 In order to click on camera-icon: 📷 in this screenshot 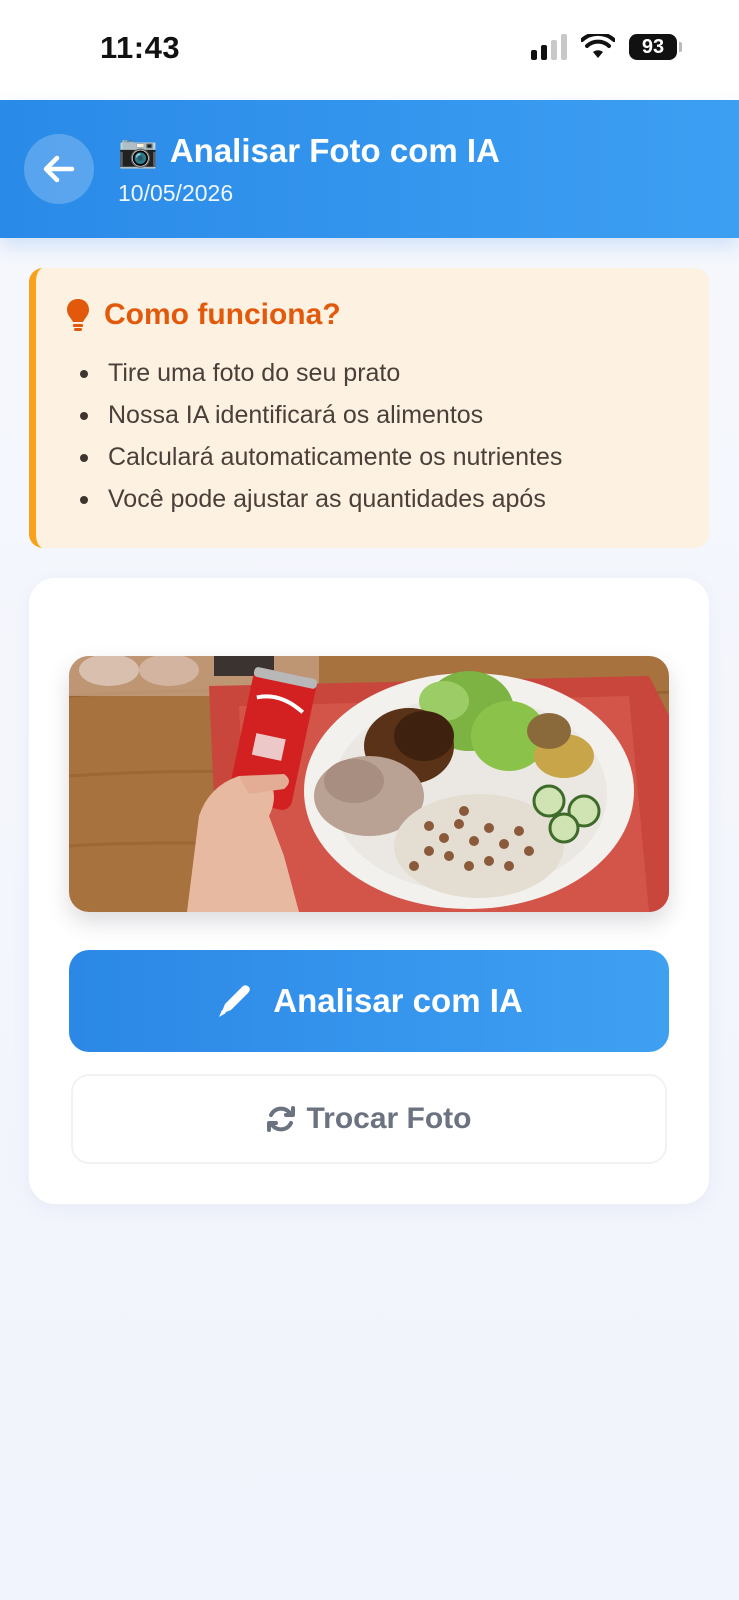, I will do `click(138, 151)`.